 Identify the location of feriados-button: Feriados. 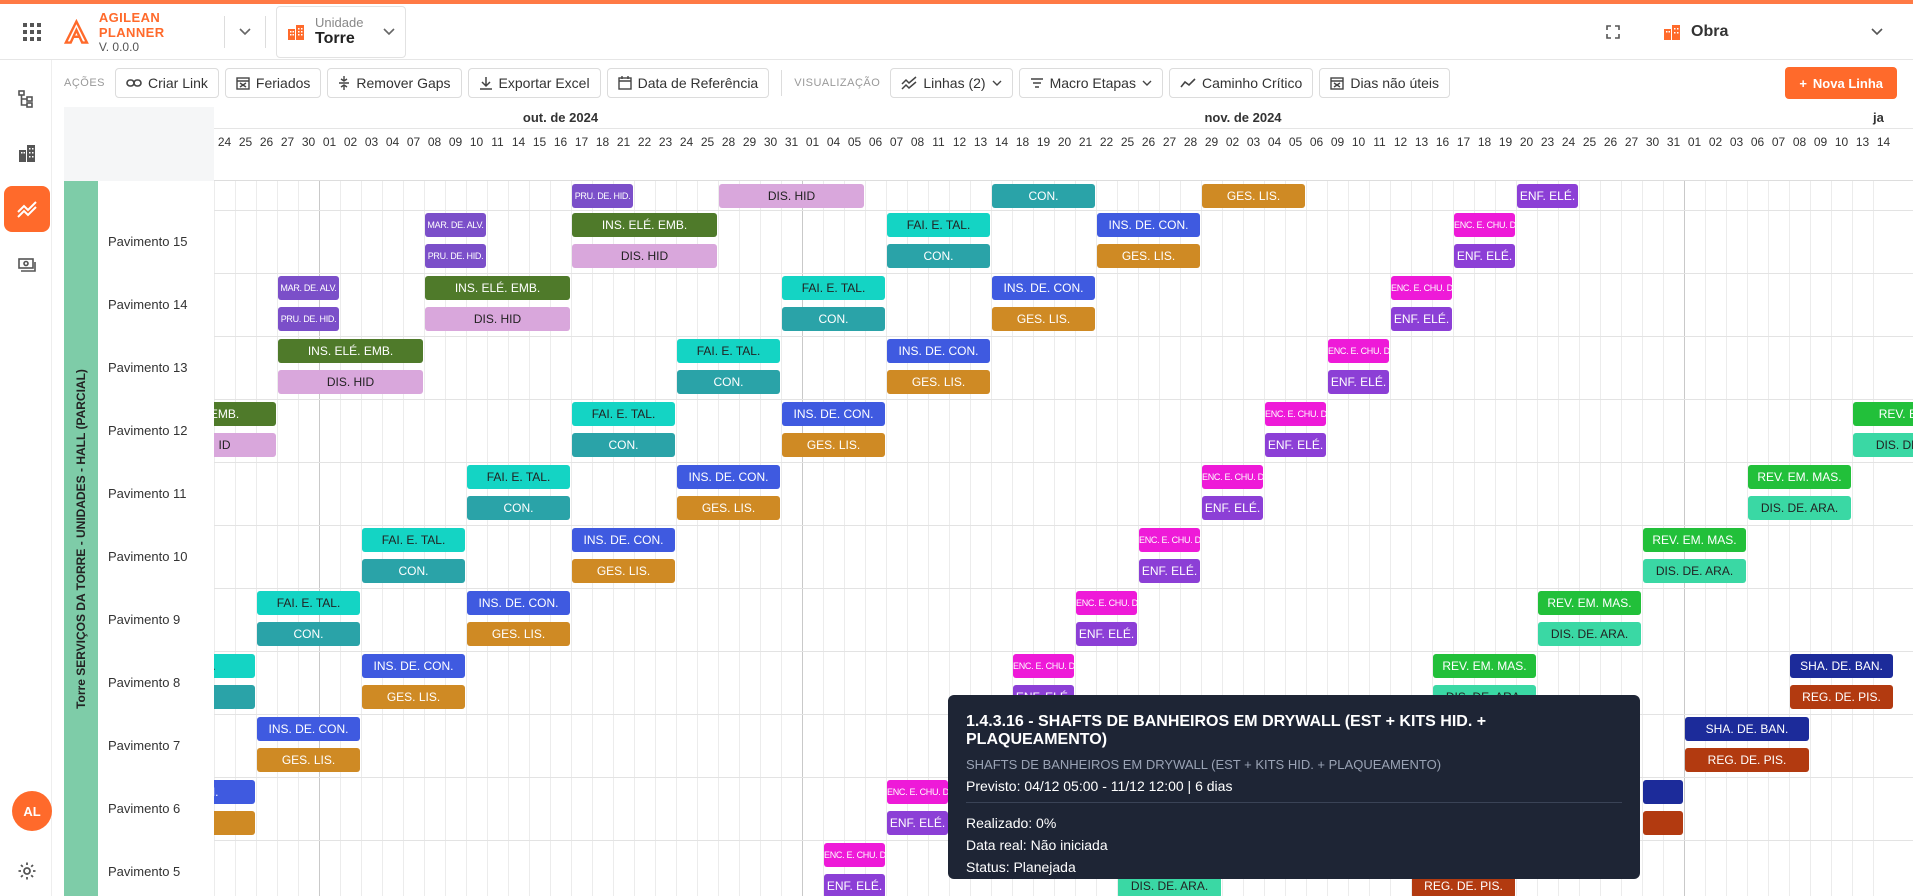
(273, 83).